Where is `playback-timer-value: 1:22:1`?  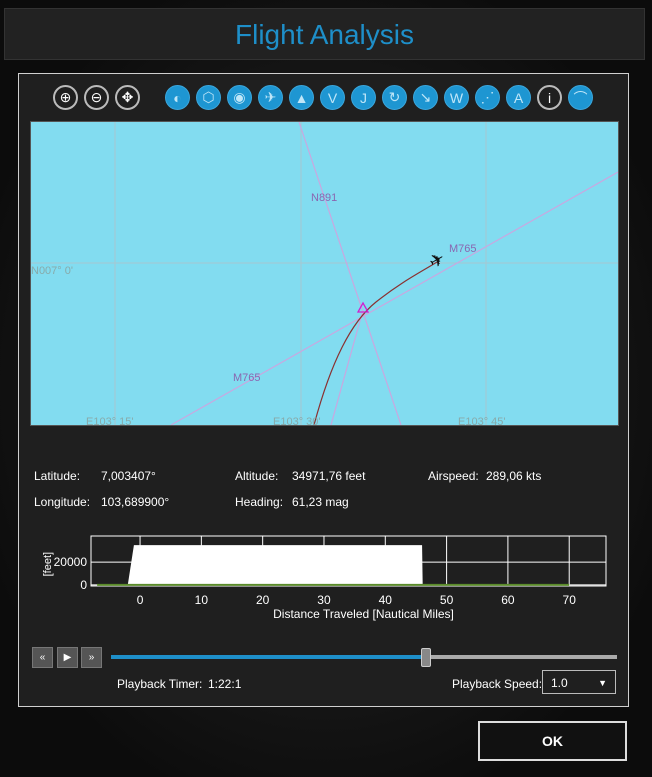 playback-timer-value: 1:22:1 is located at coordinates (225, 684).